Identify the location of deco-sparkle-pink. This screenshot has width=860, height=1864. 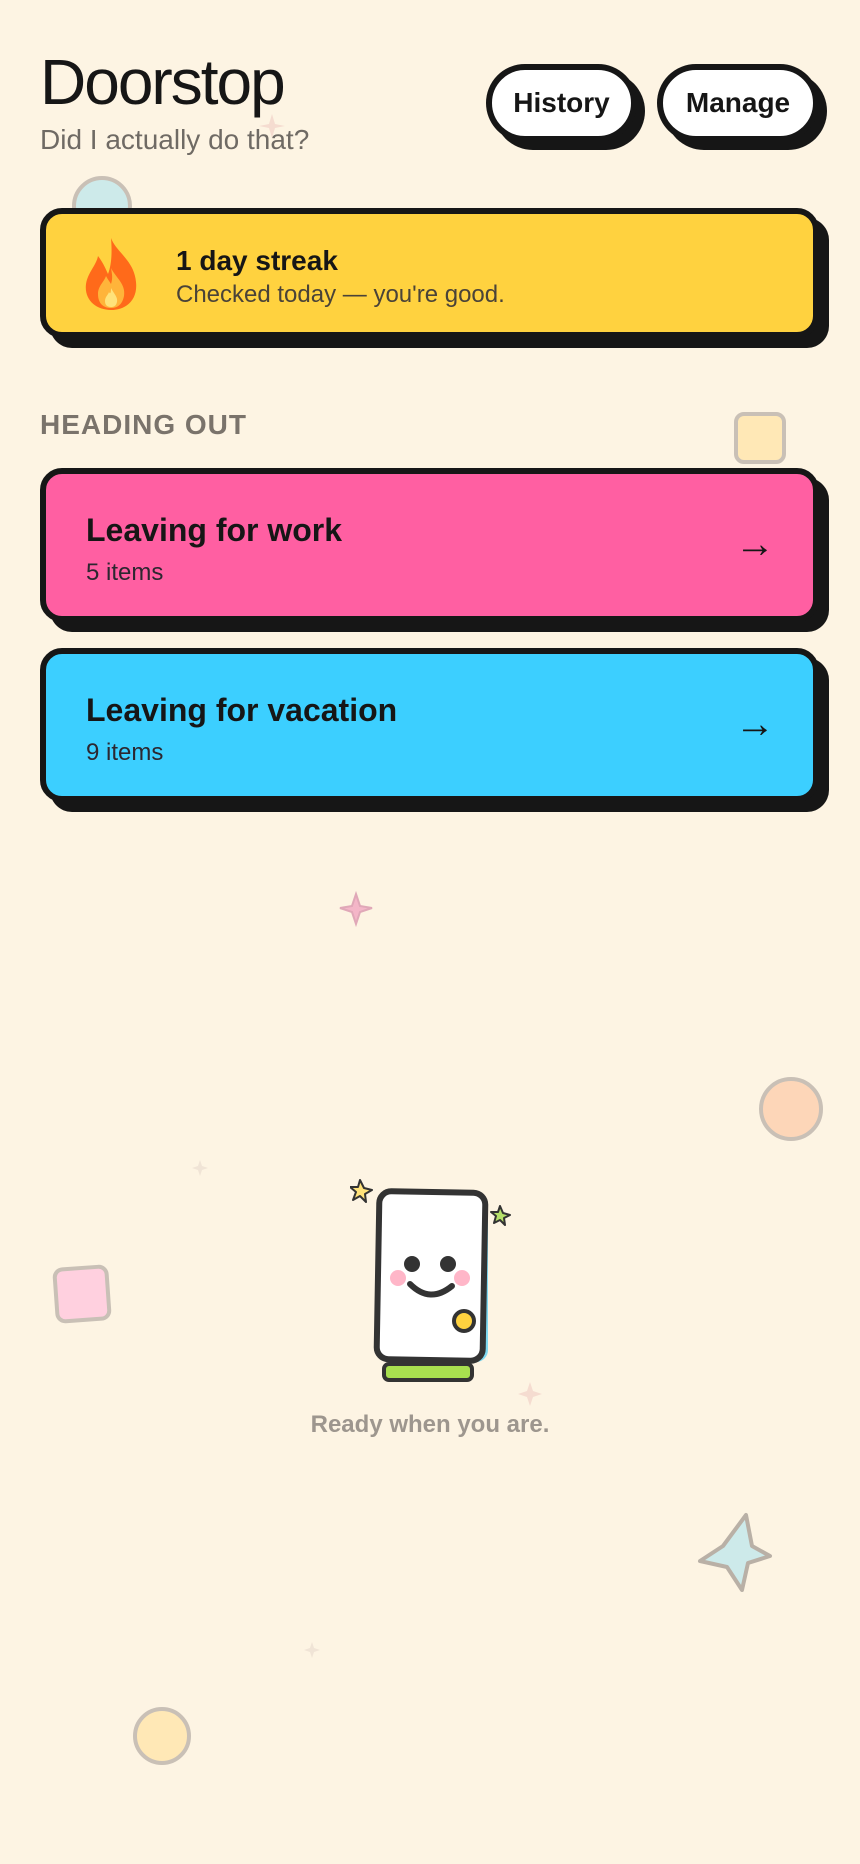
(356, 909).